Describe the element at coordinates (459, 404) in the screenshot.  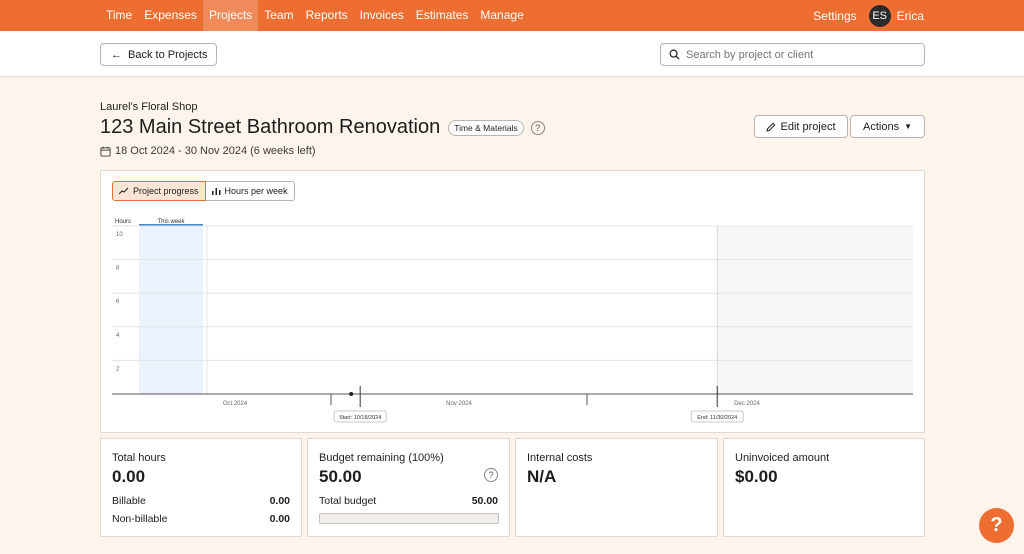
I see `x-tick-label: Nov 2024` at that location.